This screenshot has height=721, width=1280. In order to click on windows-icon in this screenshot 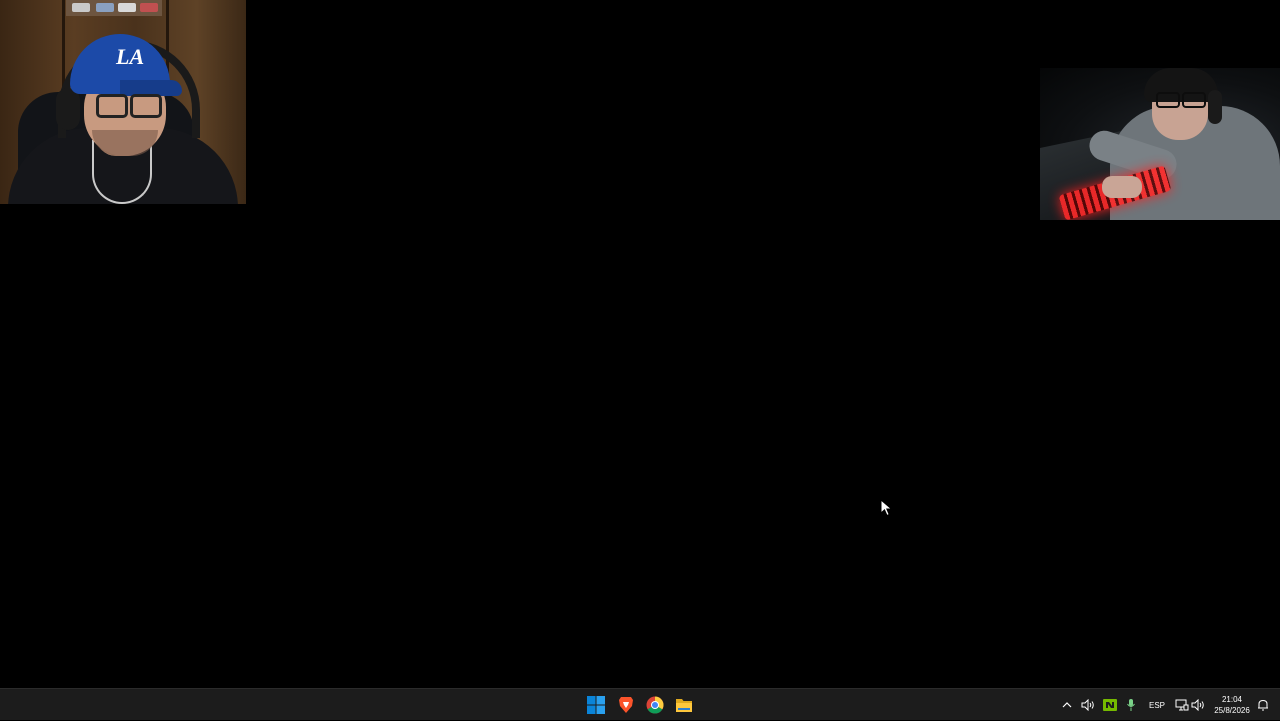, I will do `click(596, 705)`.